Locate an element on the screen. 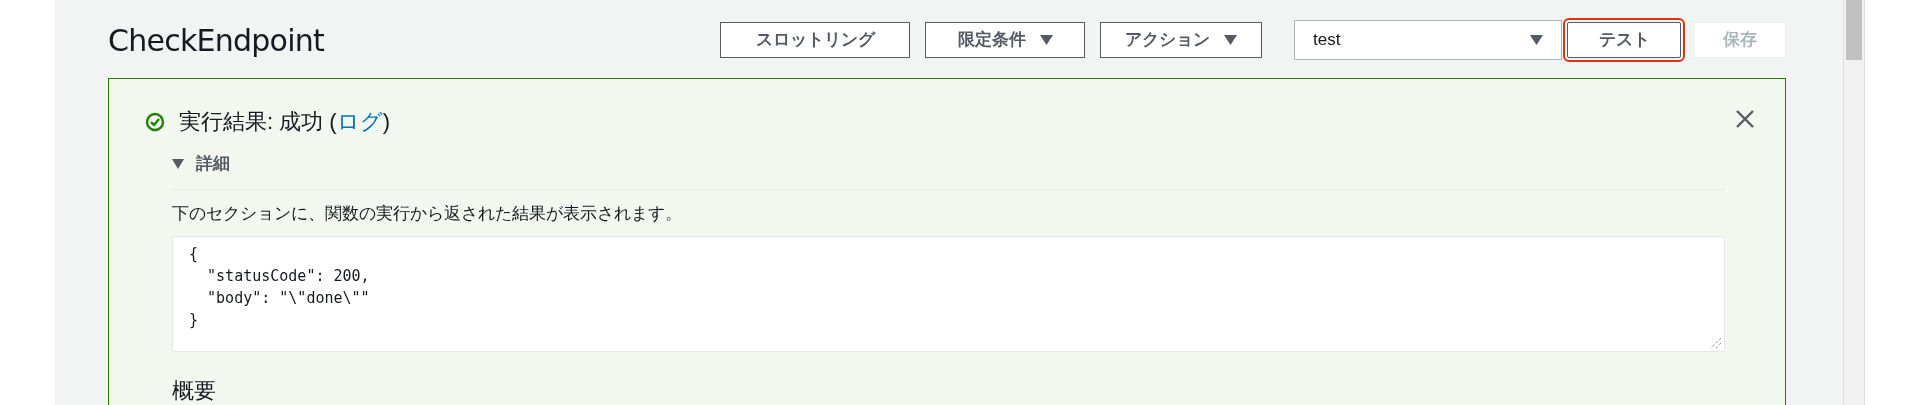 The image size is (1920, 405). toolbar-button: 限定条件 is located at coordinates (1005, 40).